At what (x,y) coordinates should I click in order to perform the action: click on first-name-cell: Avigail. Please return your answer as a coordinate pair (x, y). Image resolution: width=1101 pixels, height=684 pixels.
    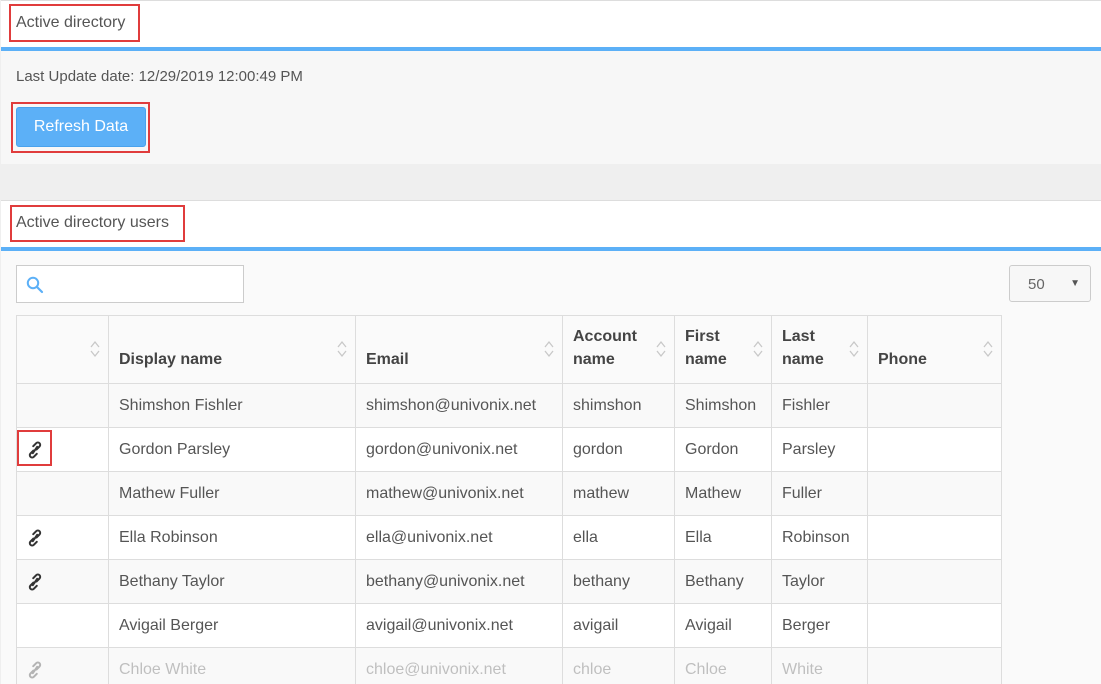
    Looking at the image, I should click on (723, 625).